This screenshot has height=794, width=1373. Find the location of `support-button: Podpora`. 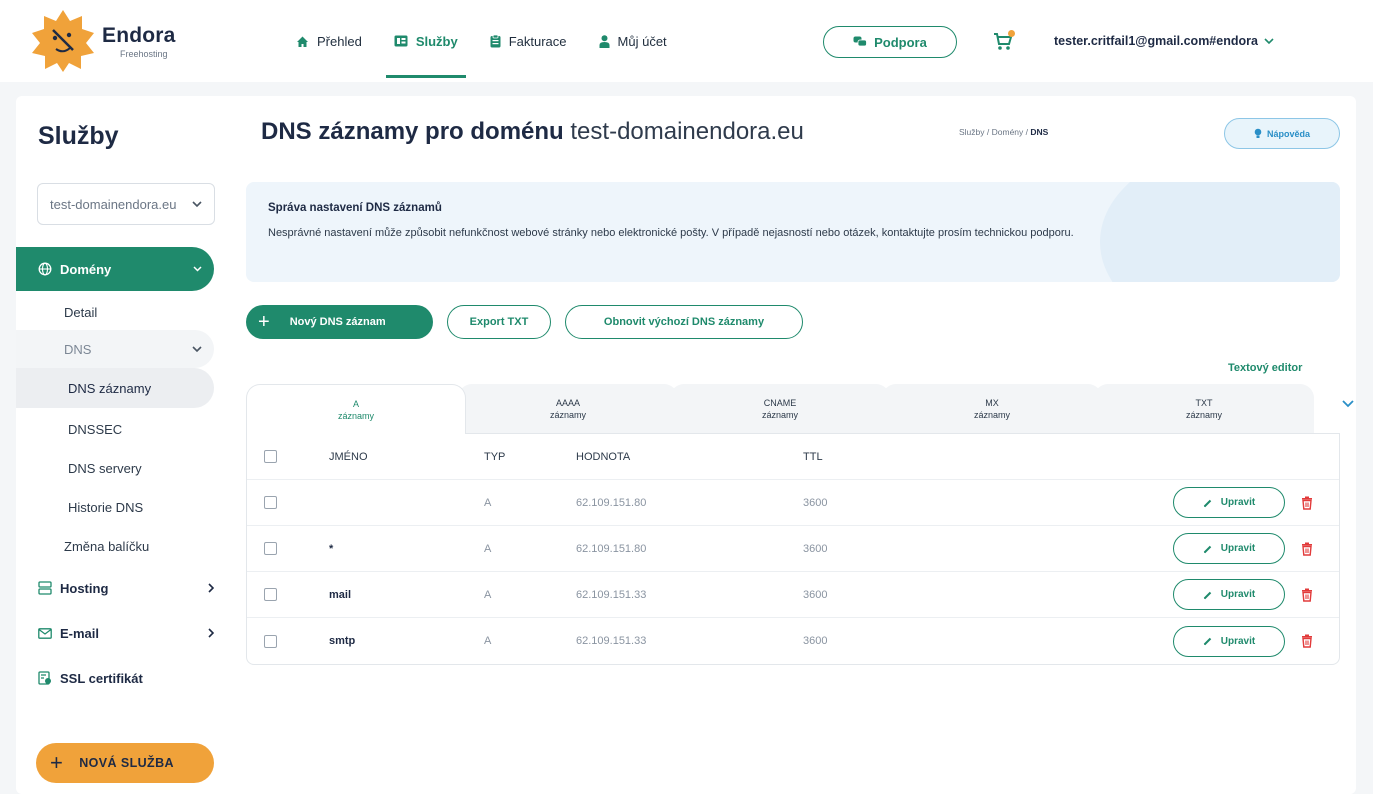

support-button: Podpora is located at coordinates (890, 42).